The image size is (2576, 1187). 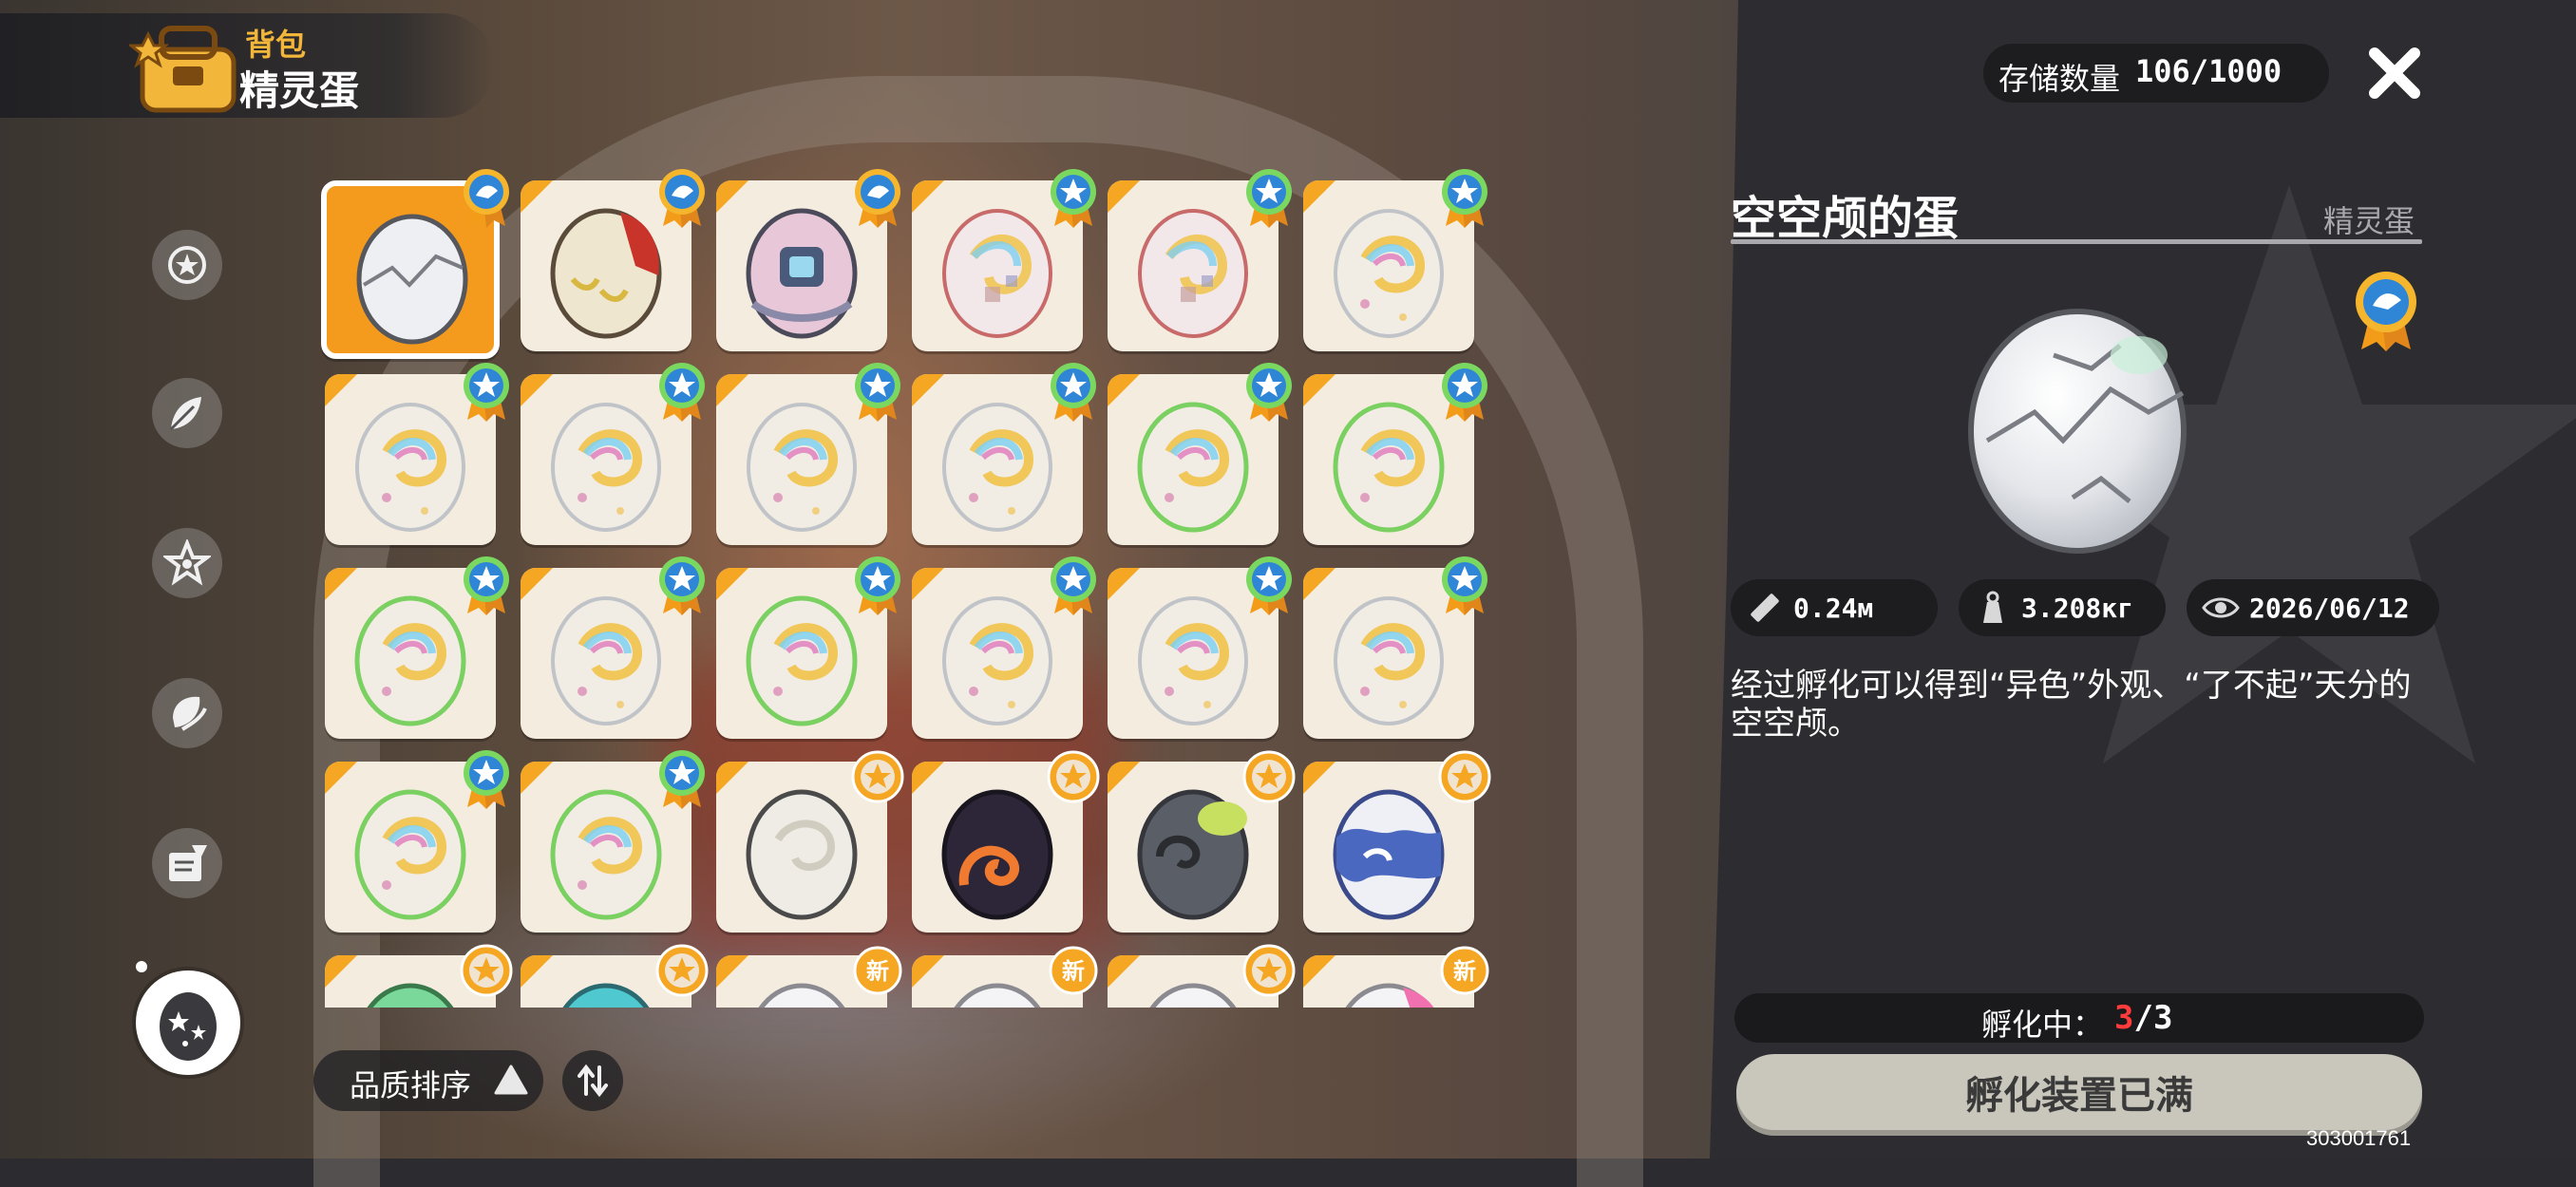 What do you see at coordinates (2208, 71) in the screenshot?
I see `storage-value: 106/1000` at bounding box center [2208, 71].